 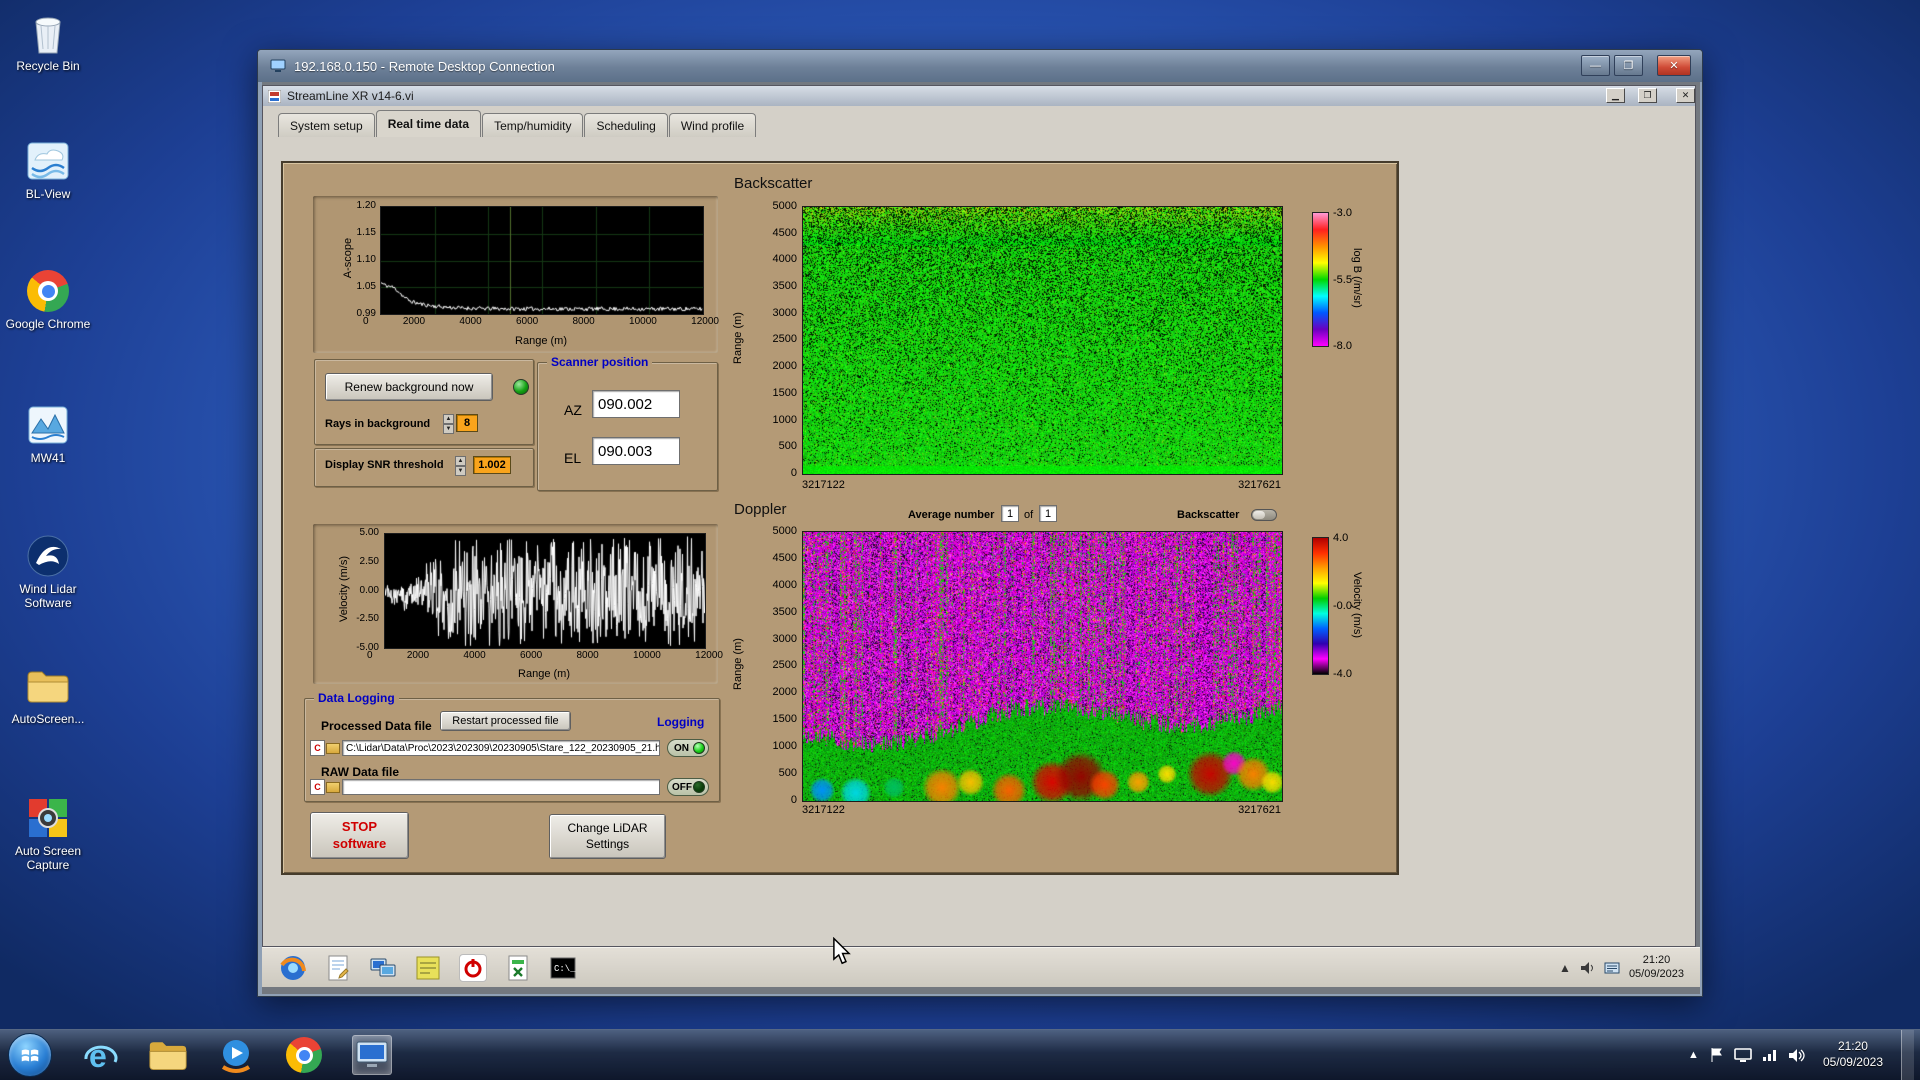 I want to click on explorer-folder-icon, so click(x=168, y=1055).